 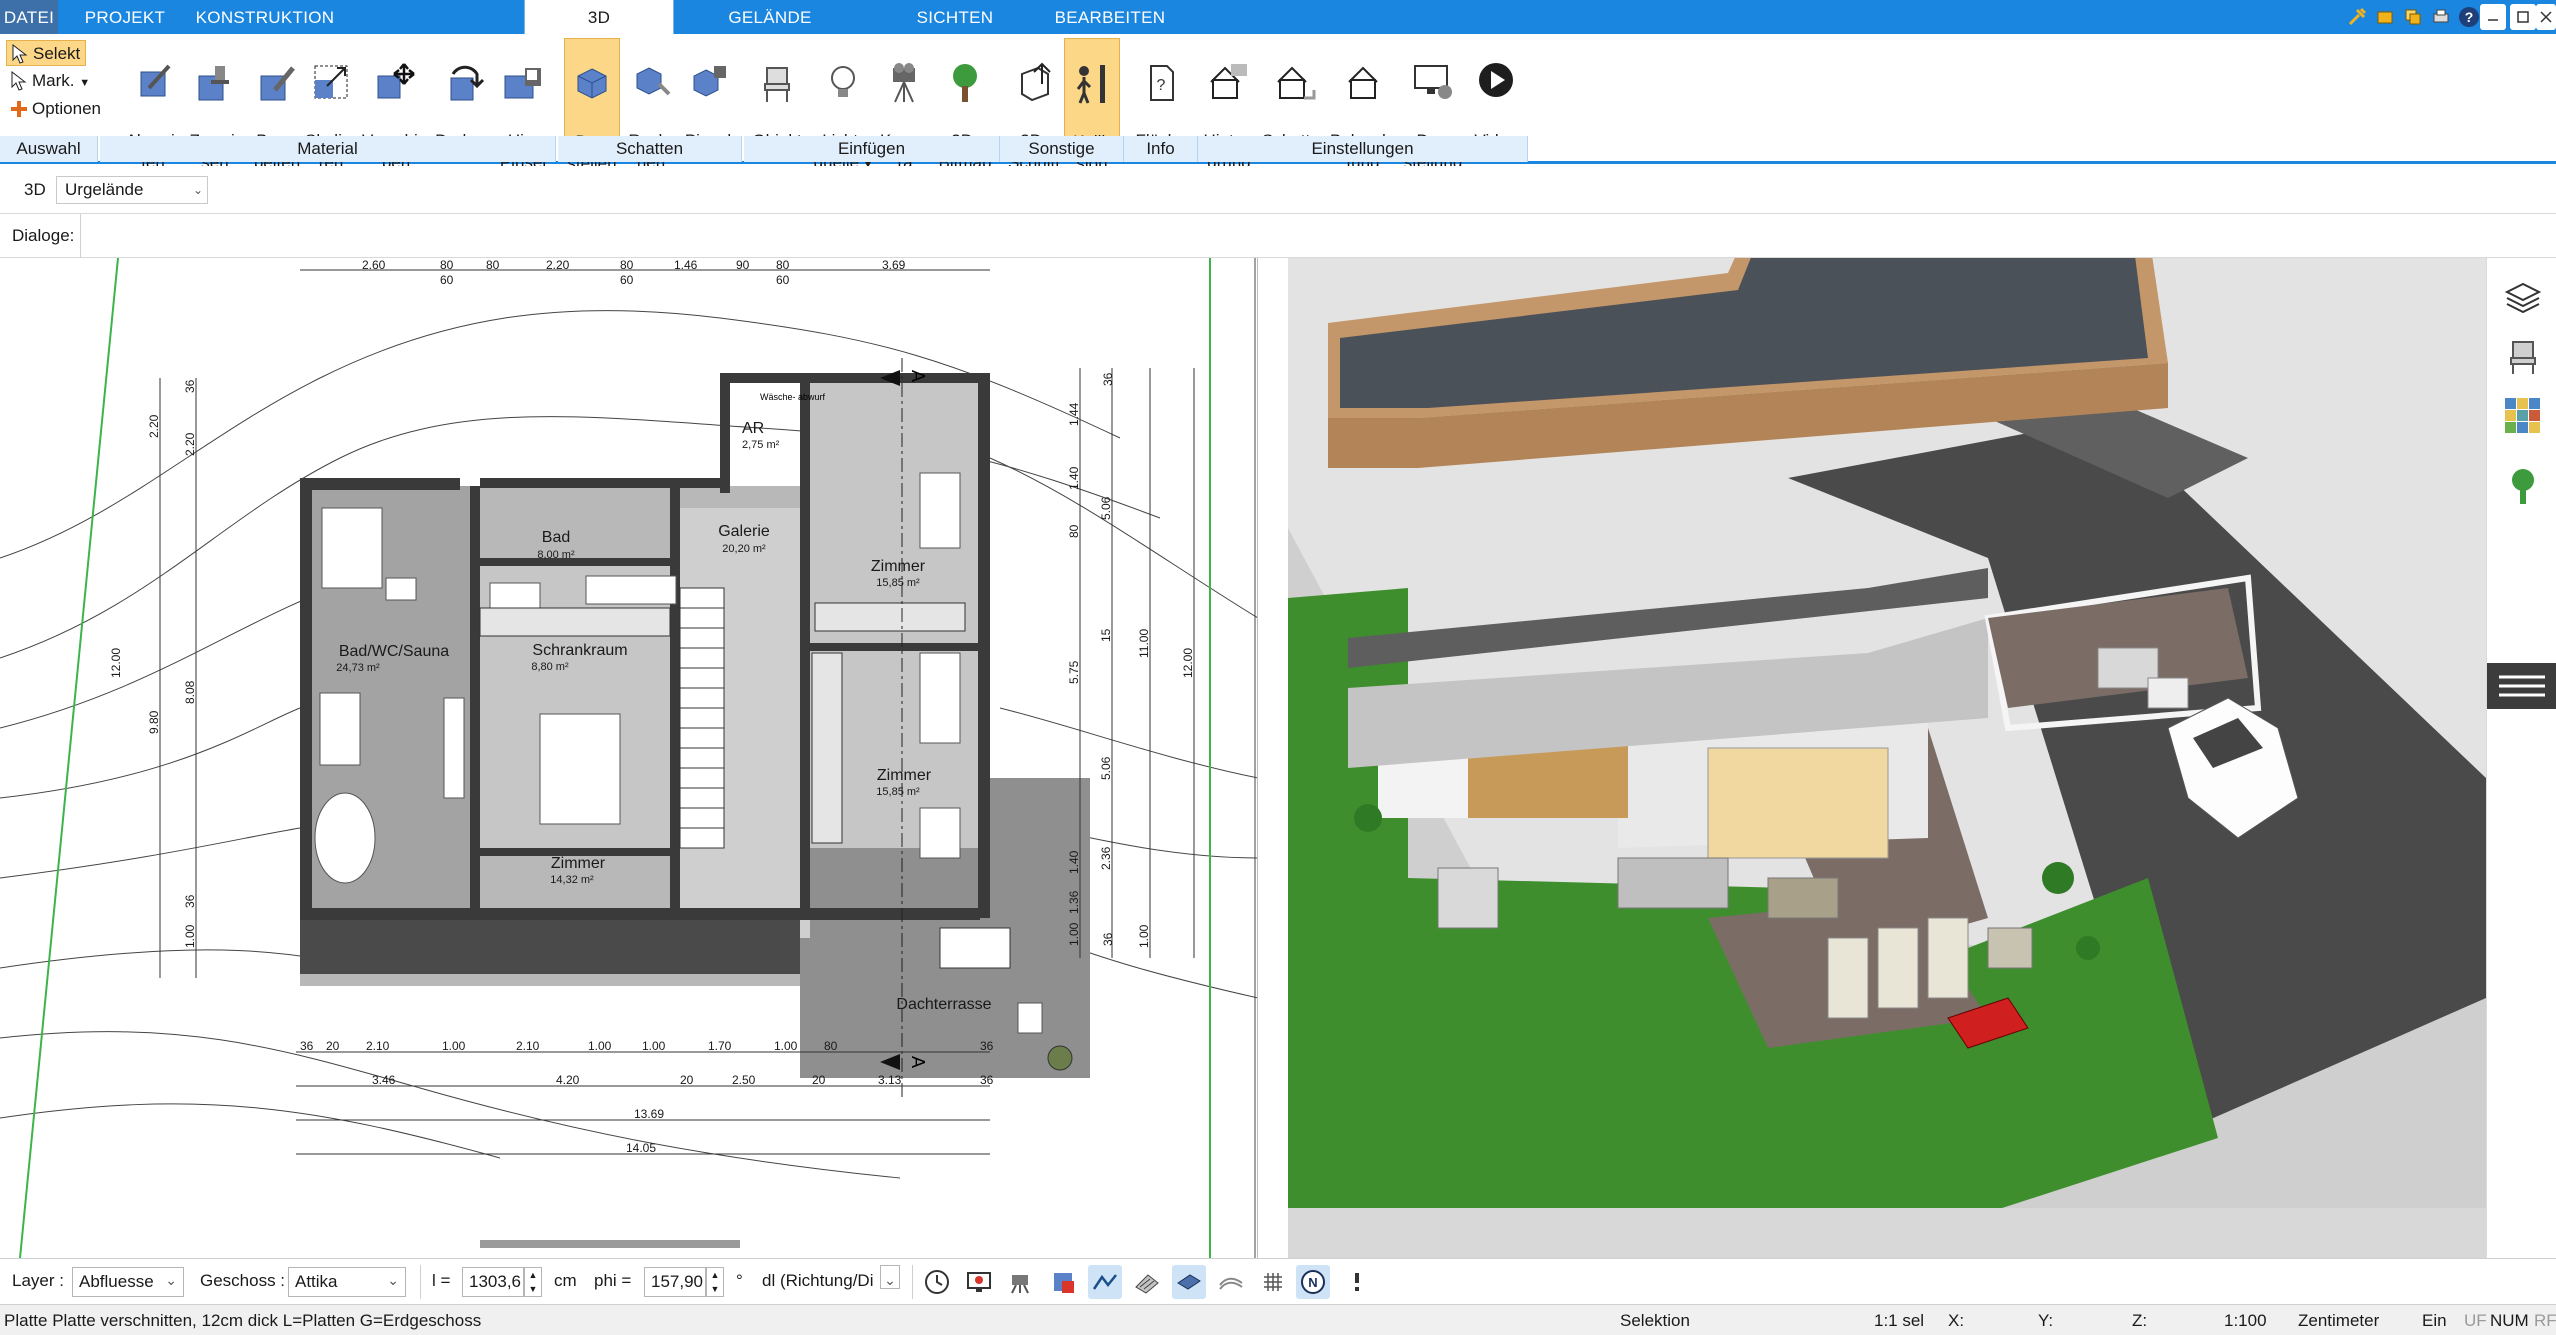 What do you see at coordinates (53, 109) in the screenshot?
I see `optionen-button: Optionen` at bounding box center [53, 109].